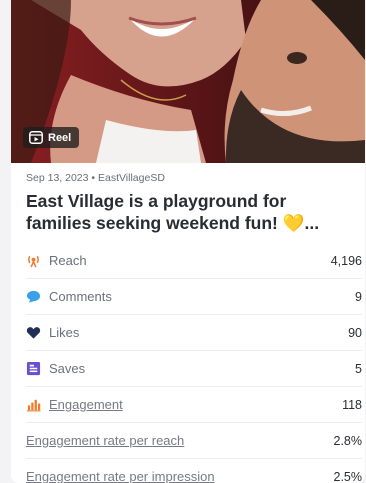 Image resolution: width=366 pixels, height=483 pixels. What do you see at coordinates (194, 441) in the screenshot?
I see `metric-row-engagement-rate-reach: Engagement rate per reach 2.8%` at bounding box center [194, 441].